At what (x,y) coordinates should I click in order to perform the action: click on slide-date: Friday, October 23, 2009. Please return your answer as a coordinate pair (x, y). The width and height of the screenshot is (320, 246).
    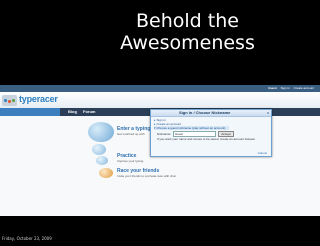
    Looking at the image, I should click on (27, 238).